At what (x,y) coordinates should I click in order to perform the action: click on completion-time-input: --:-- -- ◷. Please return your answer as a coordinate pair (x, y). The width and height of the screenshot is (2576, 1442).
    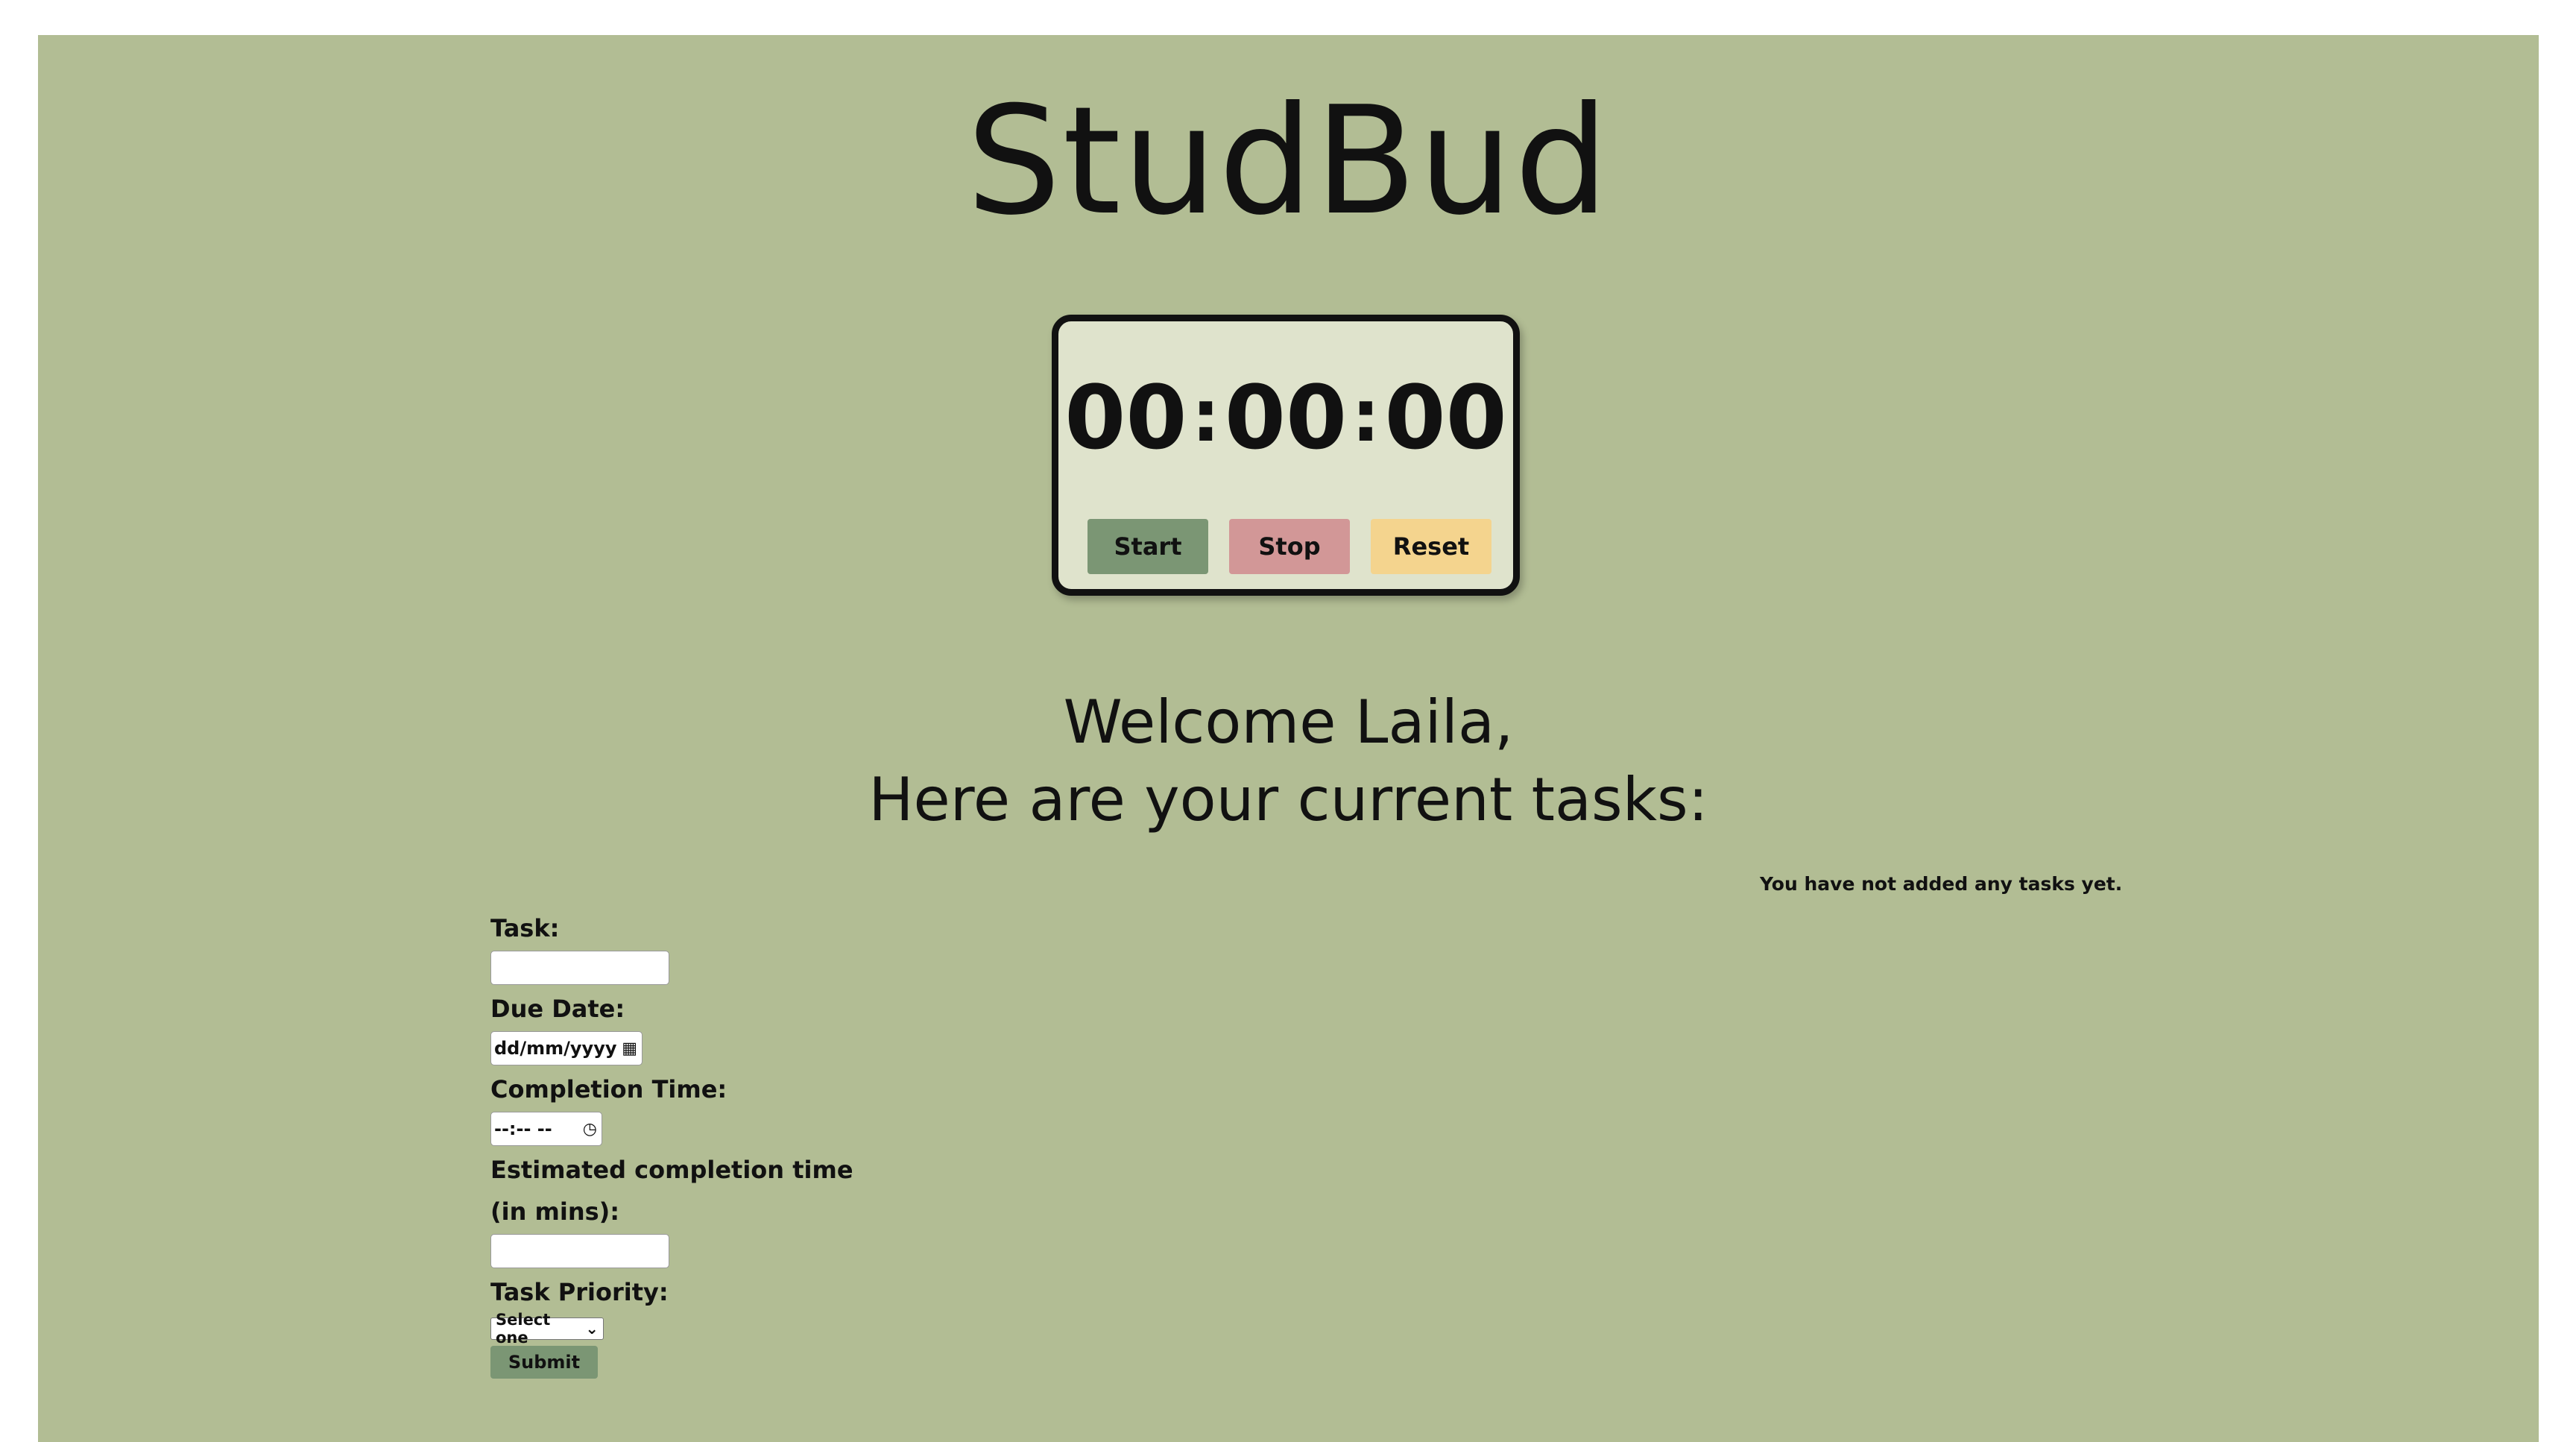
    Looking at the image, I should click on (546, 1129).